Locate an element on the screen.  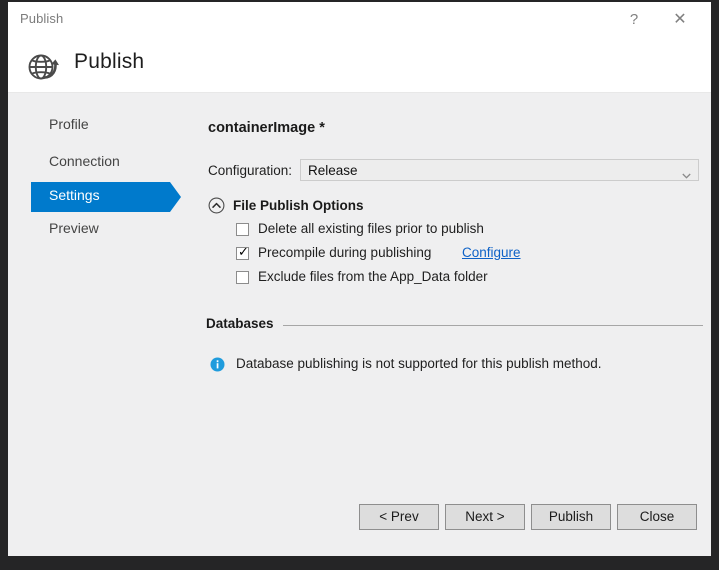
help-icon: ? is located at coordinates (634, 19).